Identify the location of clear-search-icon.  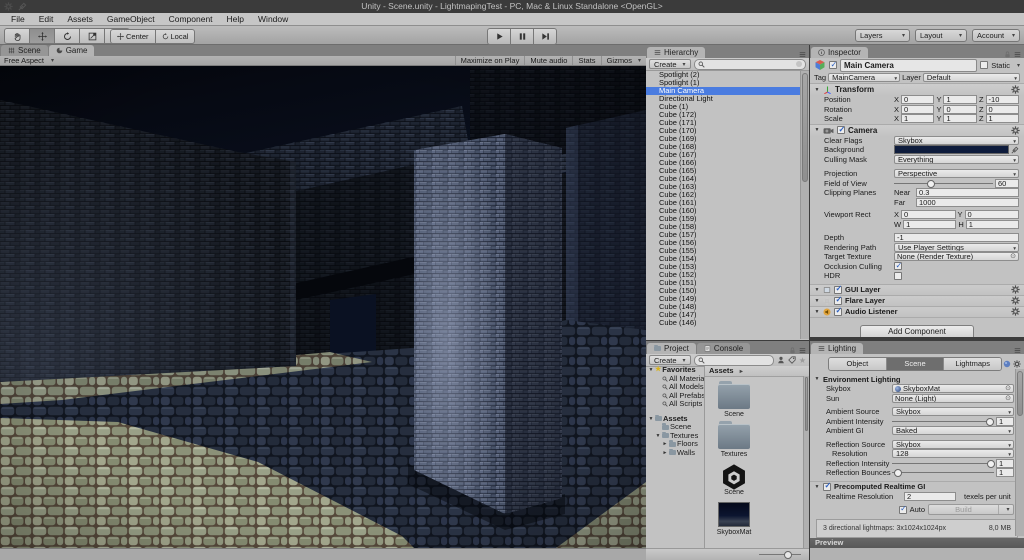
(799, 64).